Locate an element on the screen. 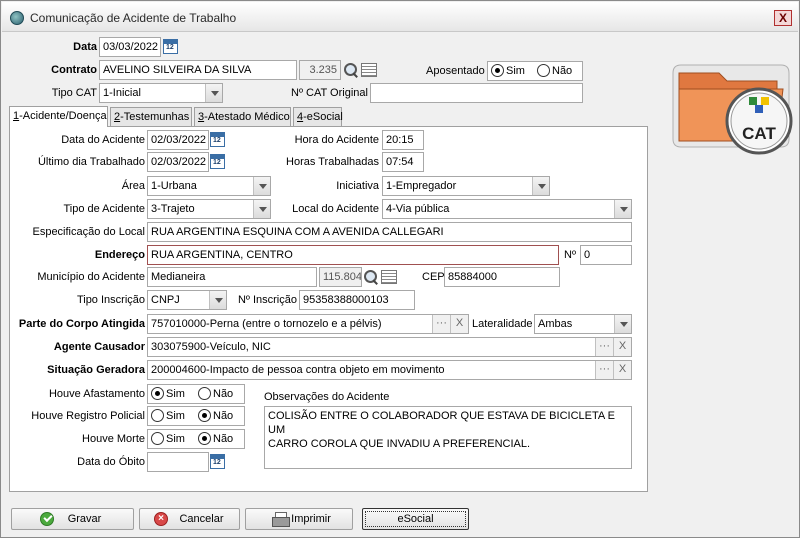 This screenshot has width=800, height=538. registro-nao-radio is located at coordinates (204, 415).